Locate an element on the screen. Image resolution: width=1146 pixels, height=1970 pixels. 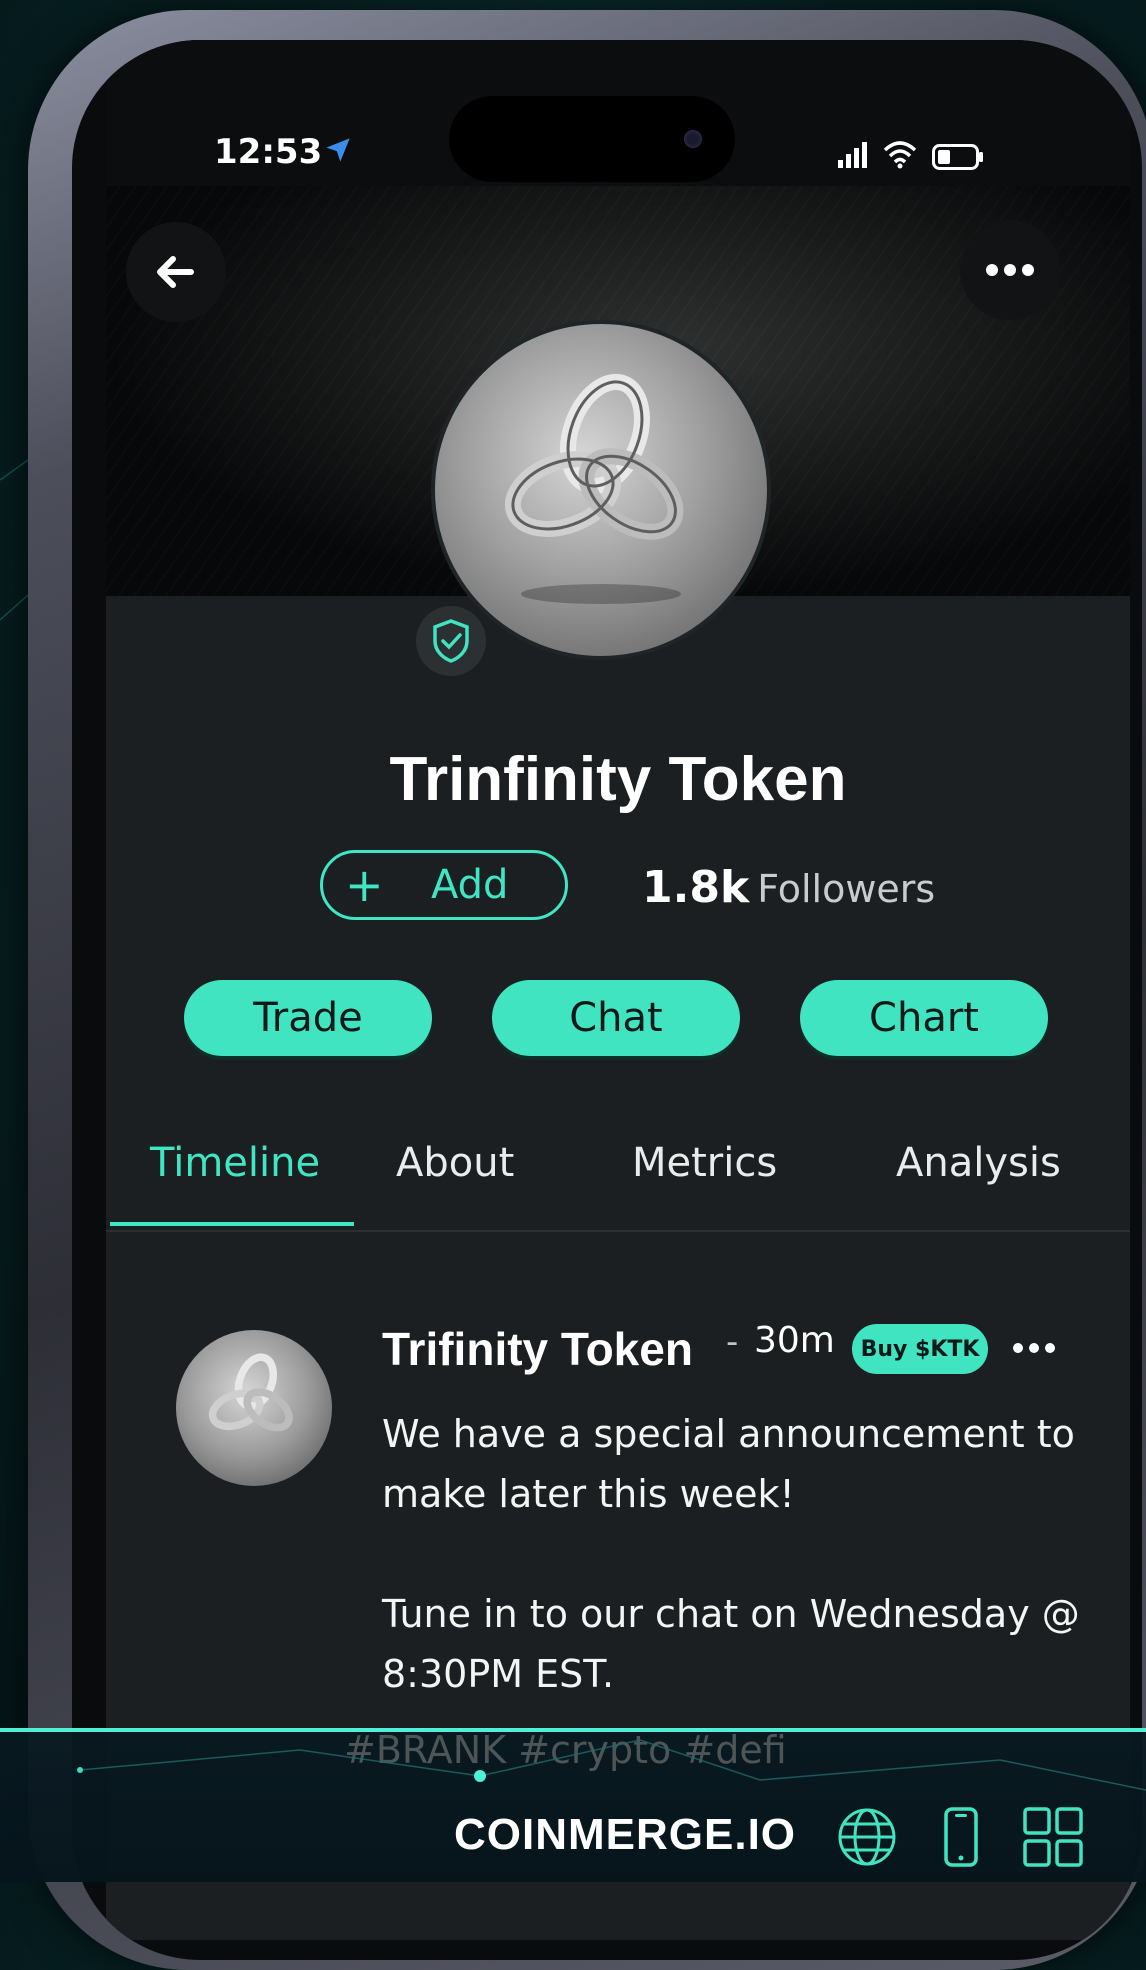
add-label: Add is located at coordinates (470, 885).